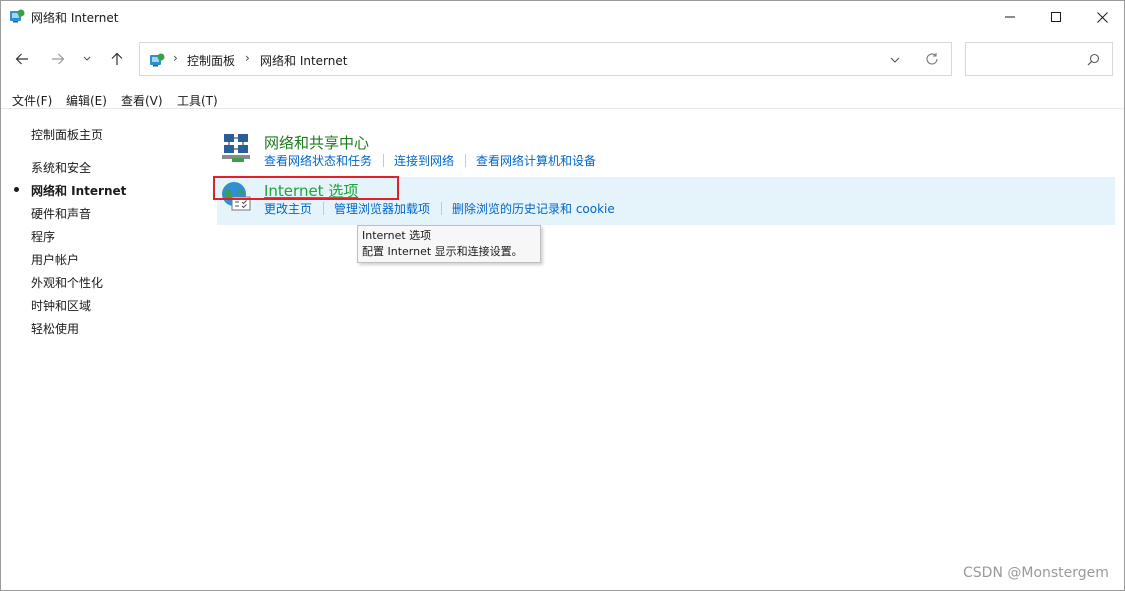 The height and width of the screenshot is (591, 1125). I want to click on refresh-icon, so click(932, 59).